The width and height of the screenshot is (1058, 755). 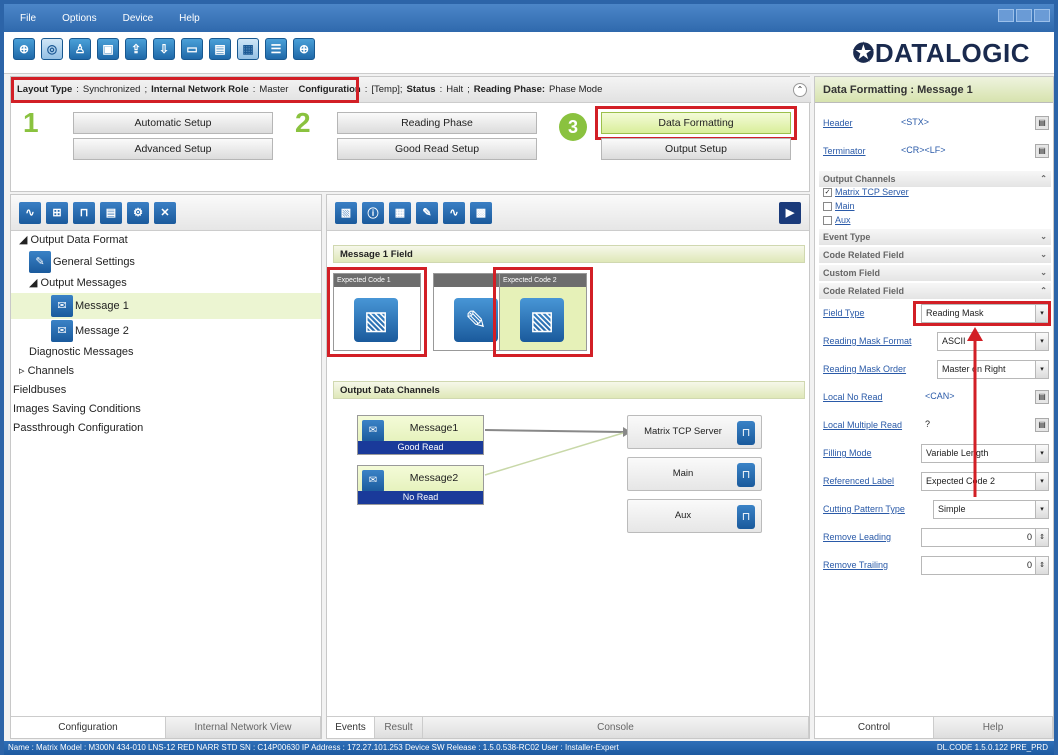 I want to click on open-device-icon: ◎, so click(x=52, y=49).